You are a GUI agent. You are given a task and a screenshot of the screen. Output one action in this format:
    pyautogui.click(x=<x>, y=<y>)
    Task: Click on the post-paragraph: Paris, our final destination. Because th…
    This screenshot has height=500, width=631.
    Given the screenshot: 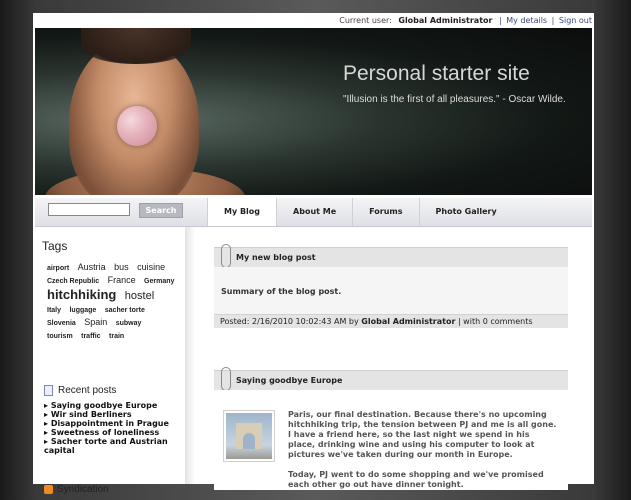 What is the action you would take?
    pyautogui.click(x=422, y=434)
    